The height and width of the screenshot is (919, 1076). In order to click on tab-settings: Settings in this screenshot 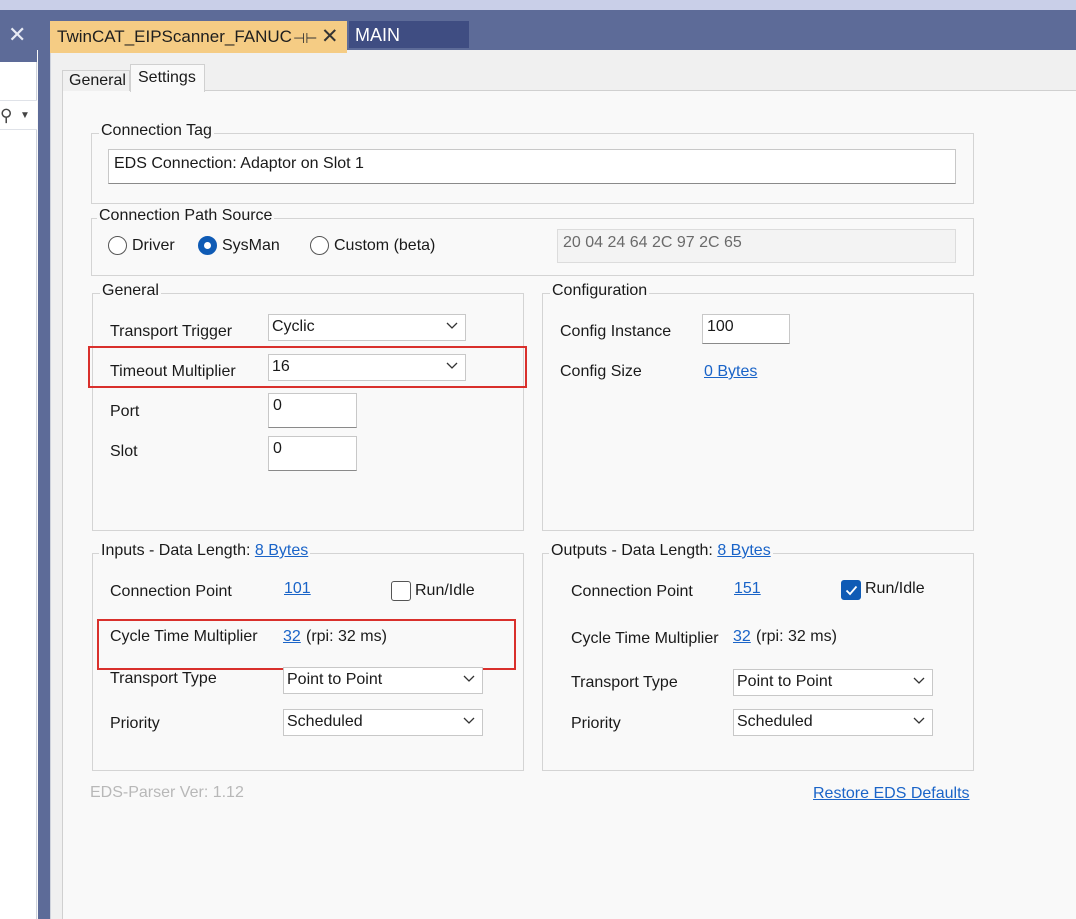, I will do `click(167, 78)`.